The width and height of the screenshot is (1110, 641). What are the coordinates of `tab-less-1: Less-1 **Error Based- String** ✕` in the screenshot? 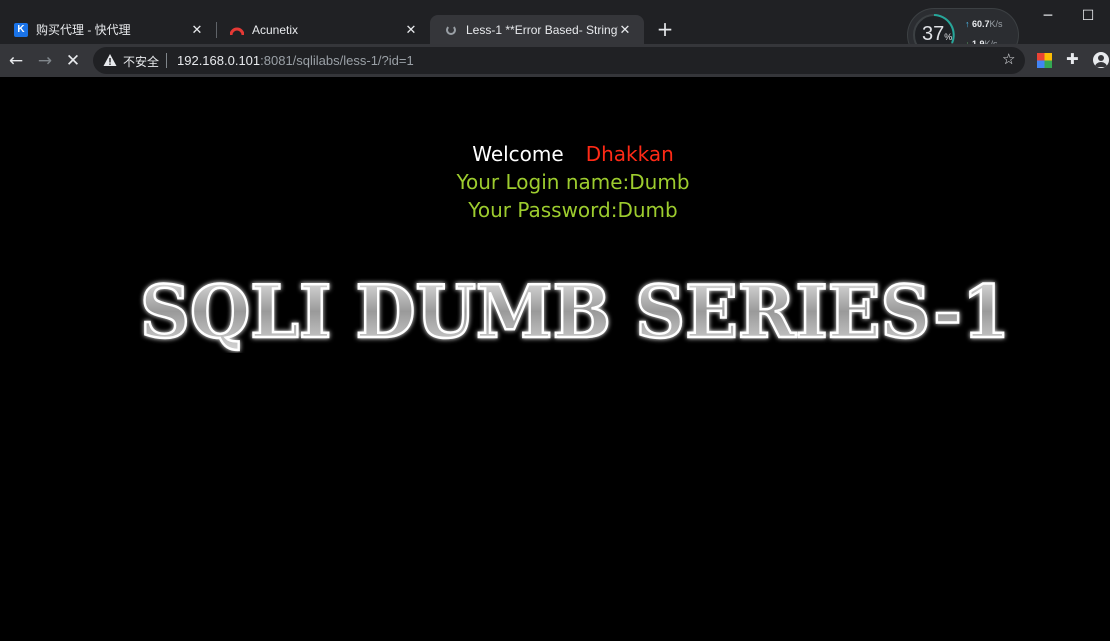 It's located at (537, 29).